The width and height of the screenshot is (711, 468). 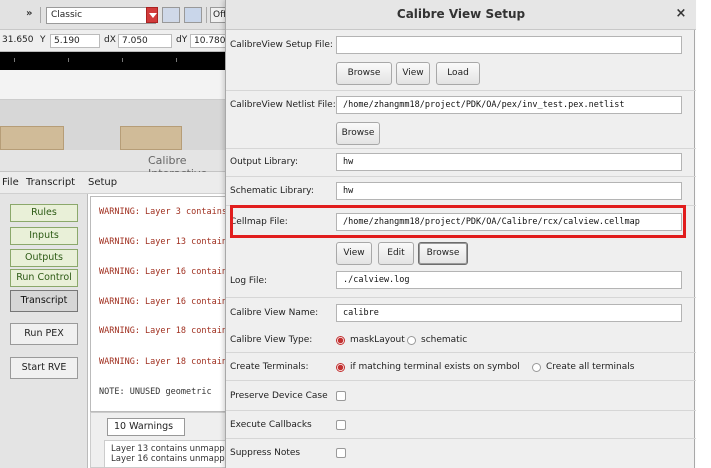 What do you see at coordinates (396, 253) in the screenshot?
I see `cellmap-edit-button: Edit` at bounding box center [396, 253].